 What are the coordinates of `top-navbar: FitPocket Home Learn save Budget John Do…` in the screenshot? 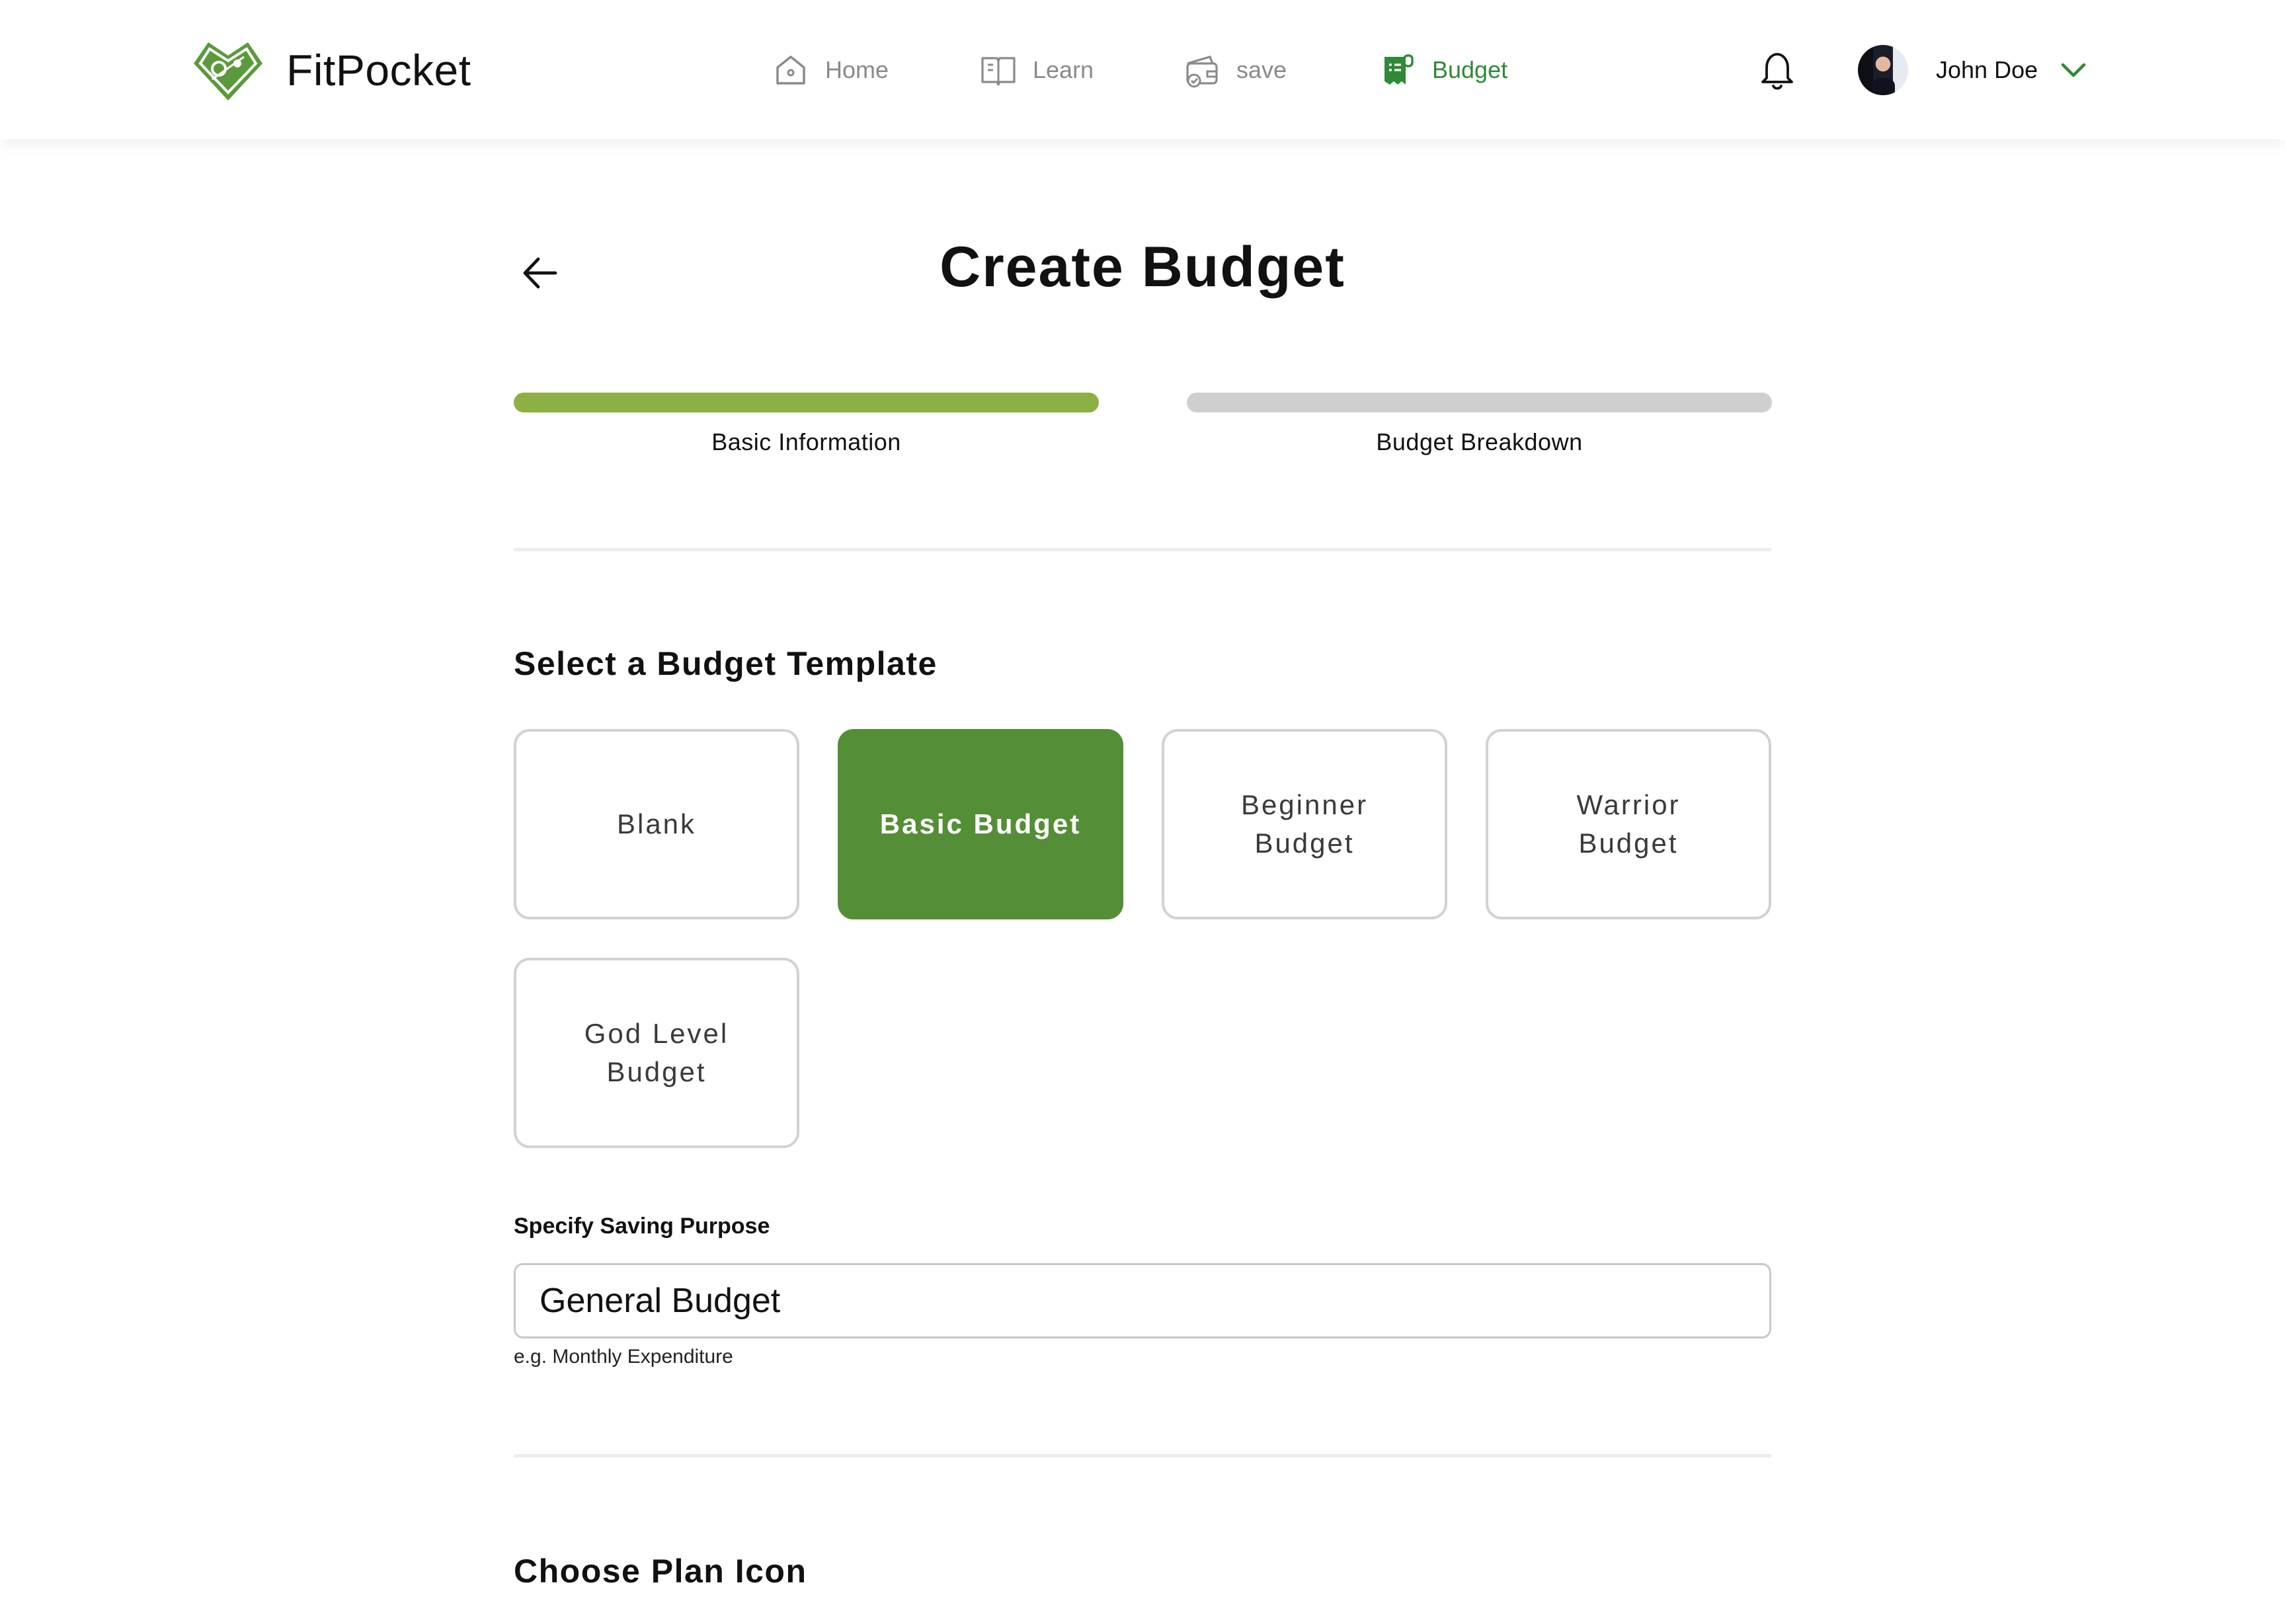 It's located at (1142, 69).